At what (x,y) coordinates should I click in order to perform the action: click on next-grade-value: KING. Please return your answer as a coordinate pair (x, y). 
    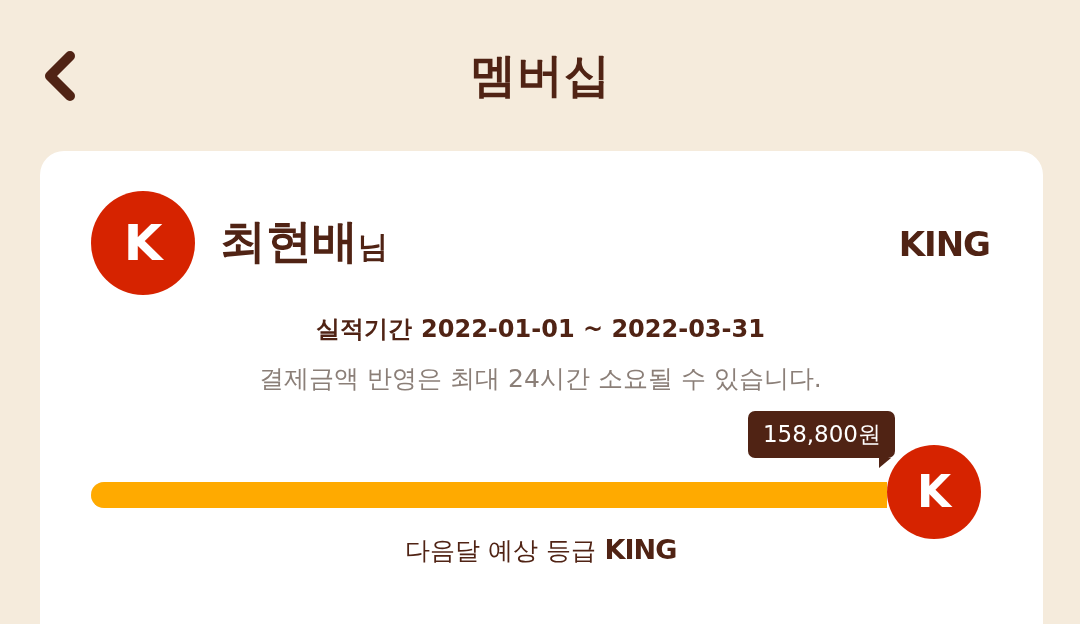
    Looking at the image, I should click on (640, 550).